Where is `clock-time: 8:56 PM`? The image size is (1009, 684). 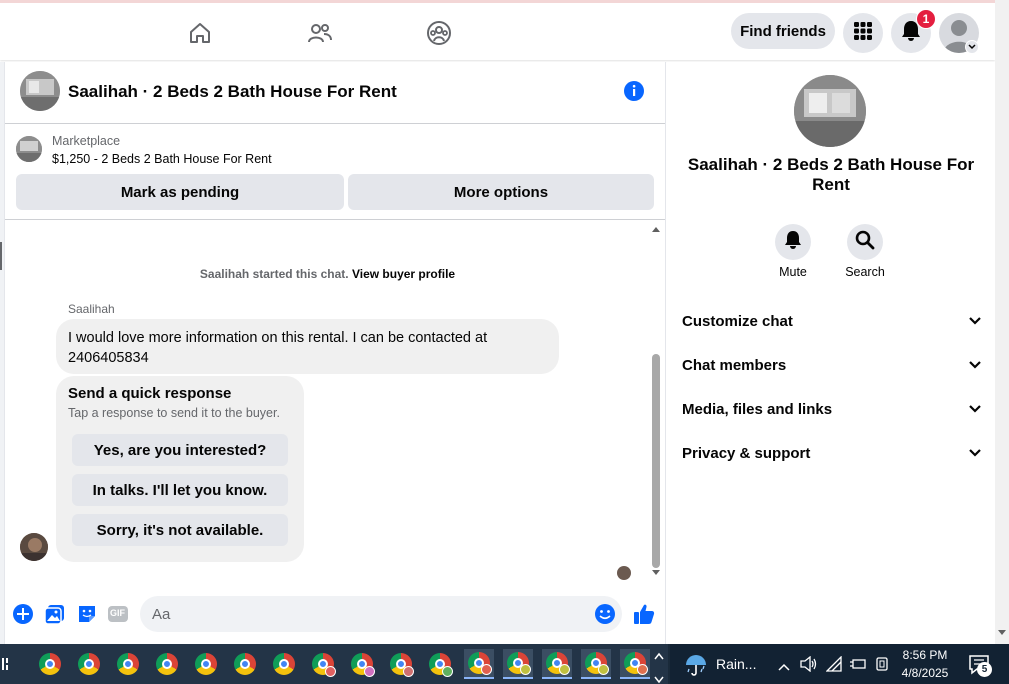
clock-time: 8:56 PM is located at coordinates (925, 655).